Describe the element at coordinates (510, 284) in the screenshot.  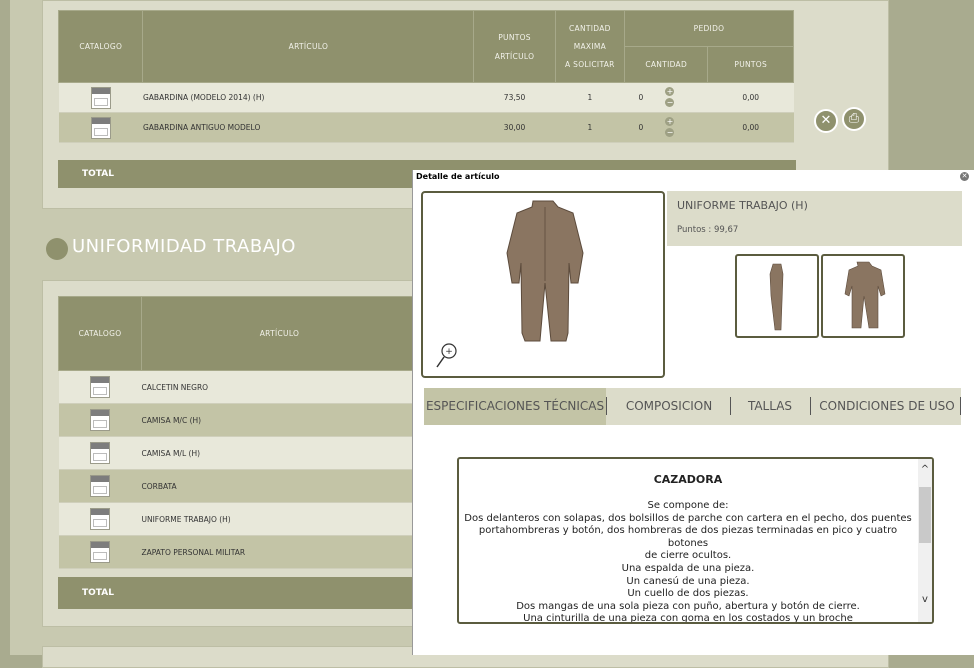
I see `coverall-image: +` at that location.